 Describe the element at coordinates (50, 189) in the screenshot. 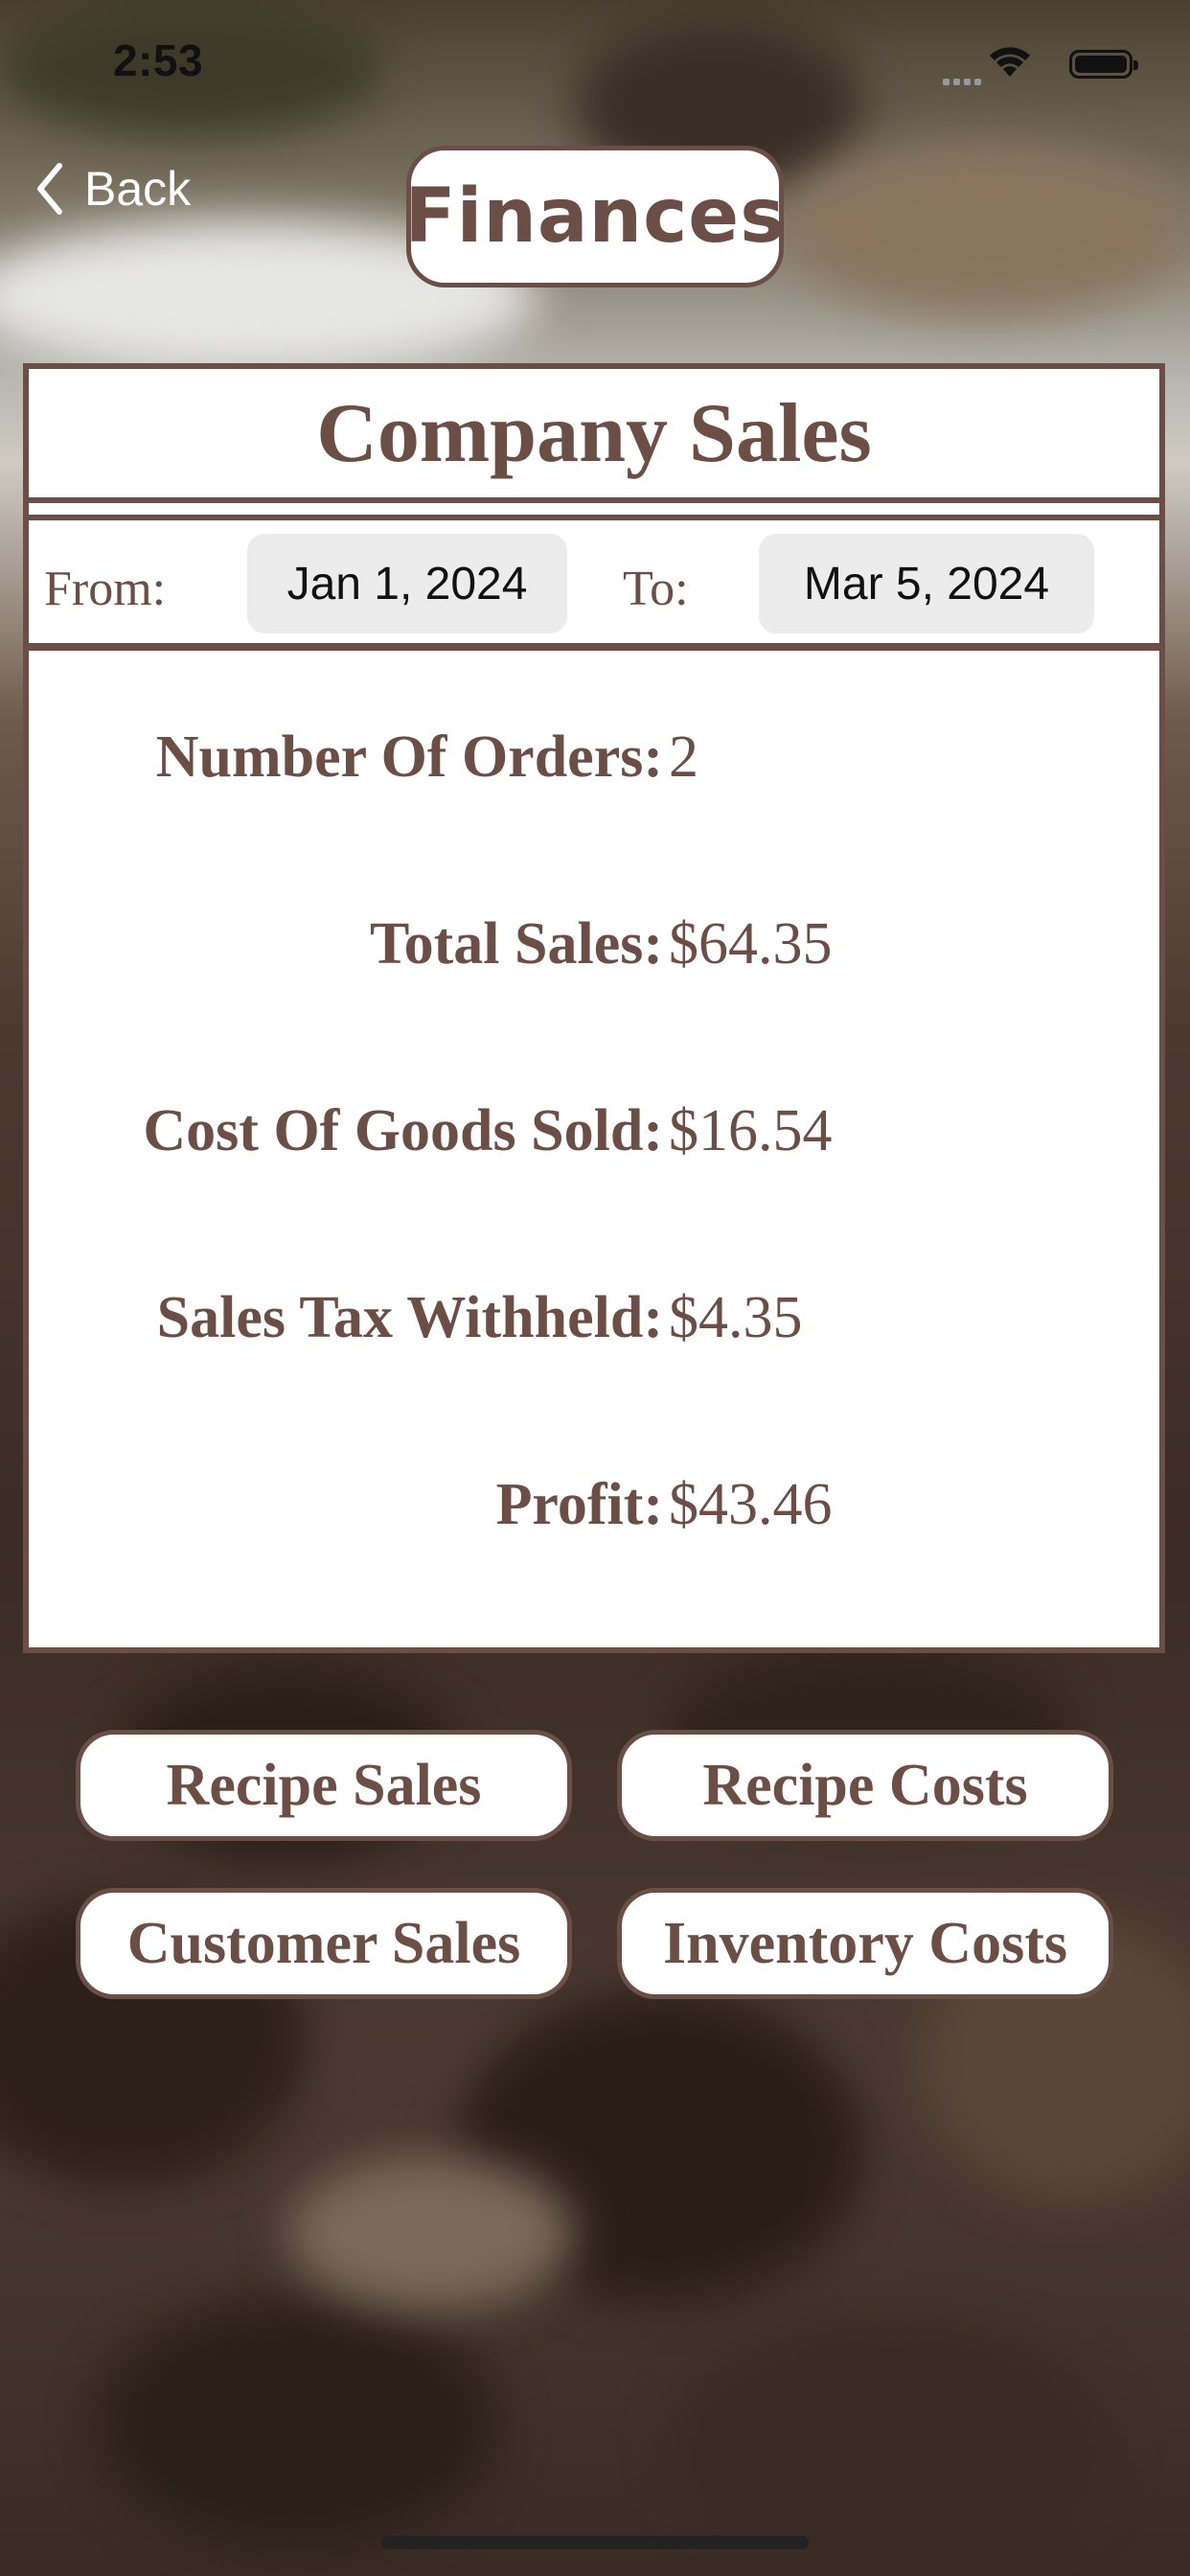

I see `chevron-left-icon` at that location.